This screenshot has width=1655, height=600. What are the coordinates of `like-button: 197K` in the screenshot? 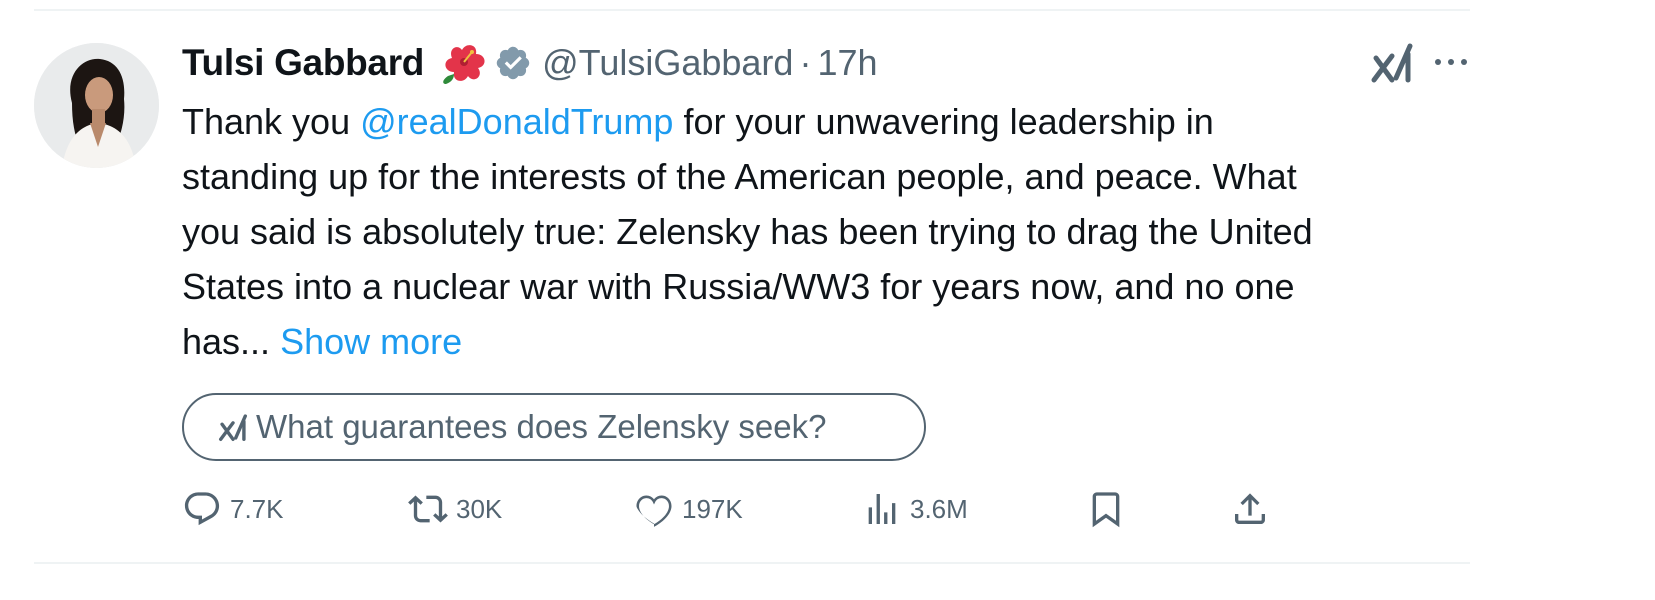 It's located at (688, 509).